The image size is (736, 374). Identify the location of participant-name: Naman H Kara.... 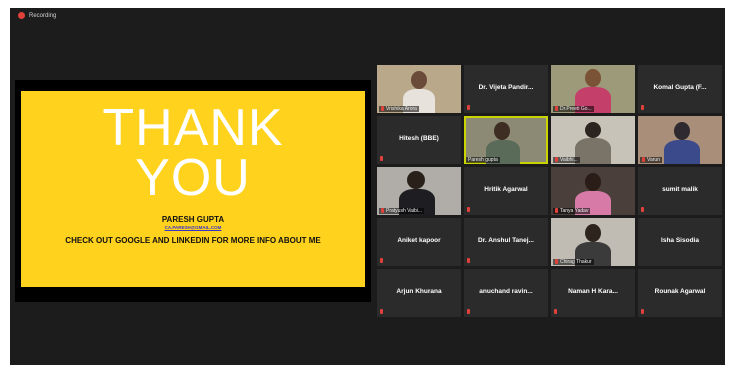
(593, 291).